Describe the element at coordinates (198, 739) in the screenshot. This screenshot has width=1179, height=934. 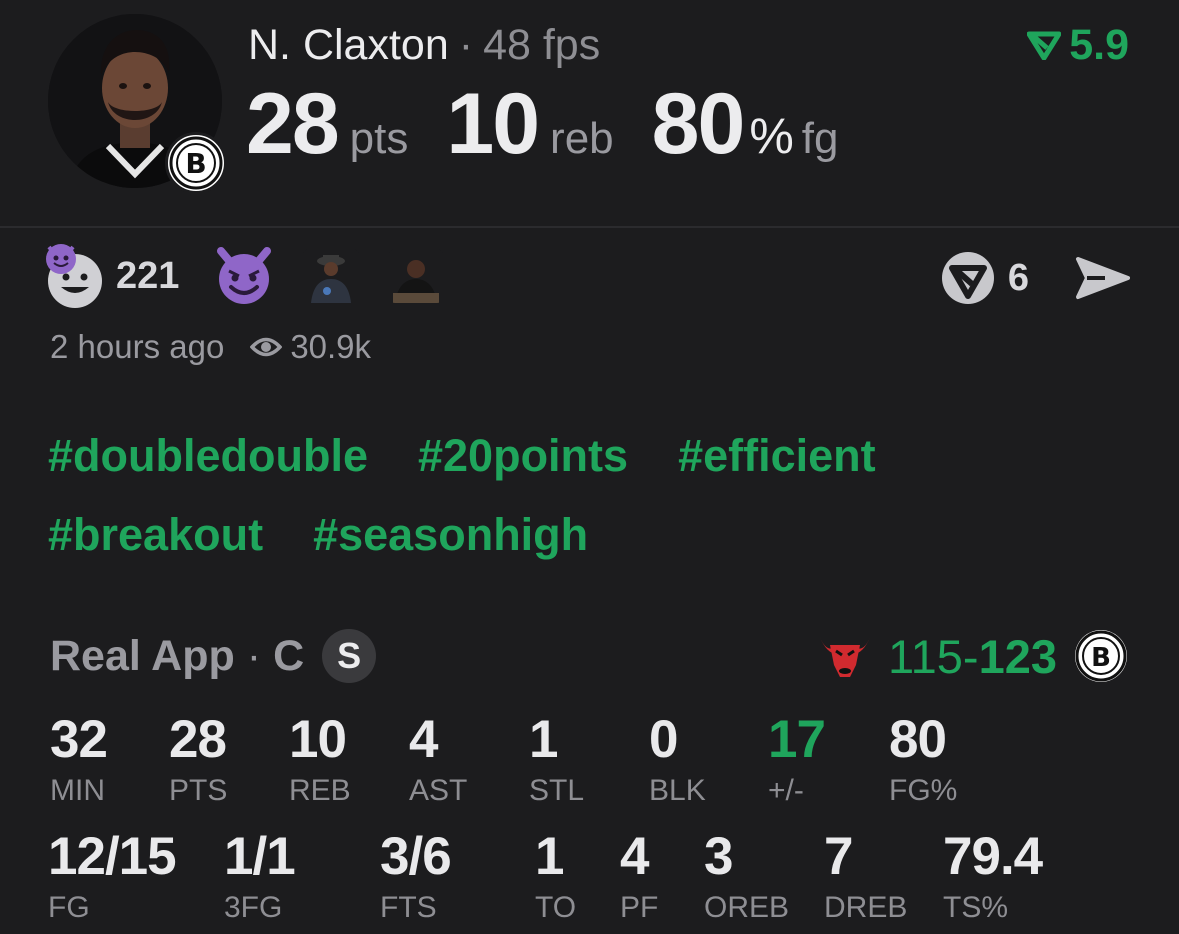
I see `stat-value: 28` at that location.